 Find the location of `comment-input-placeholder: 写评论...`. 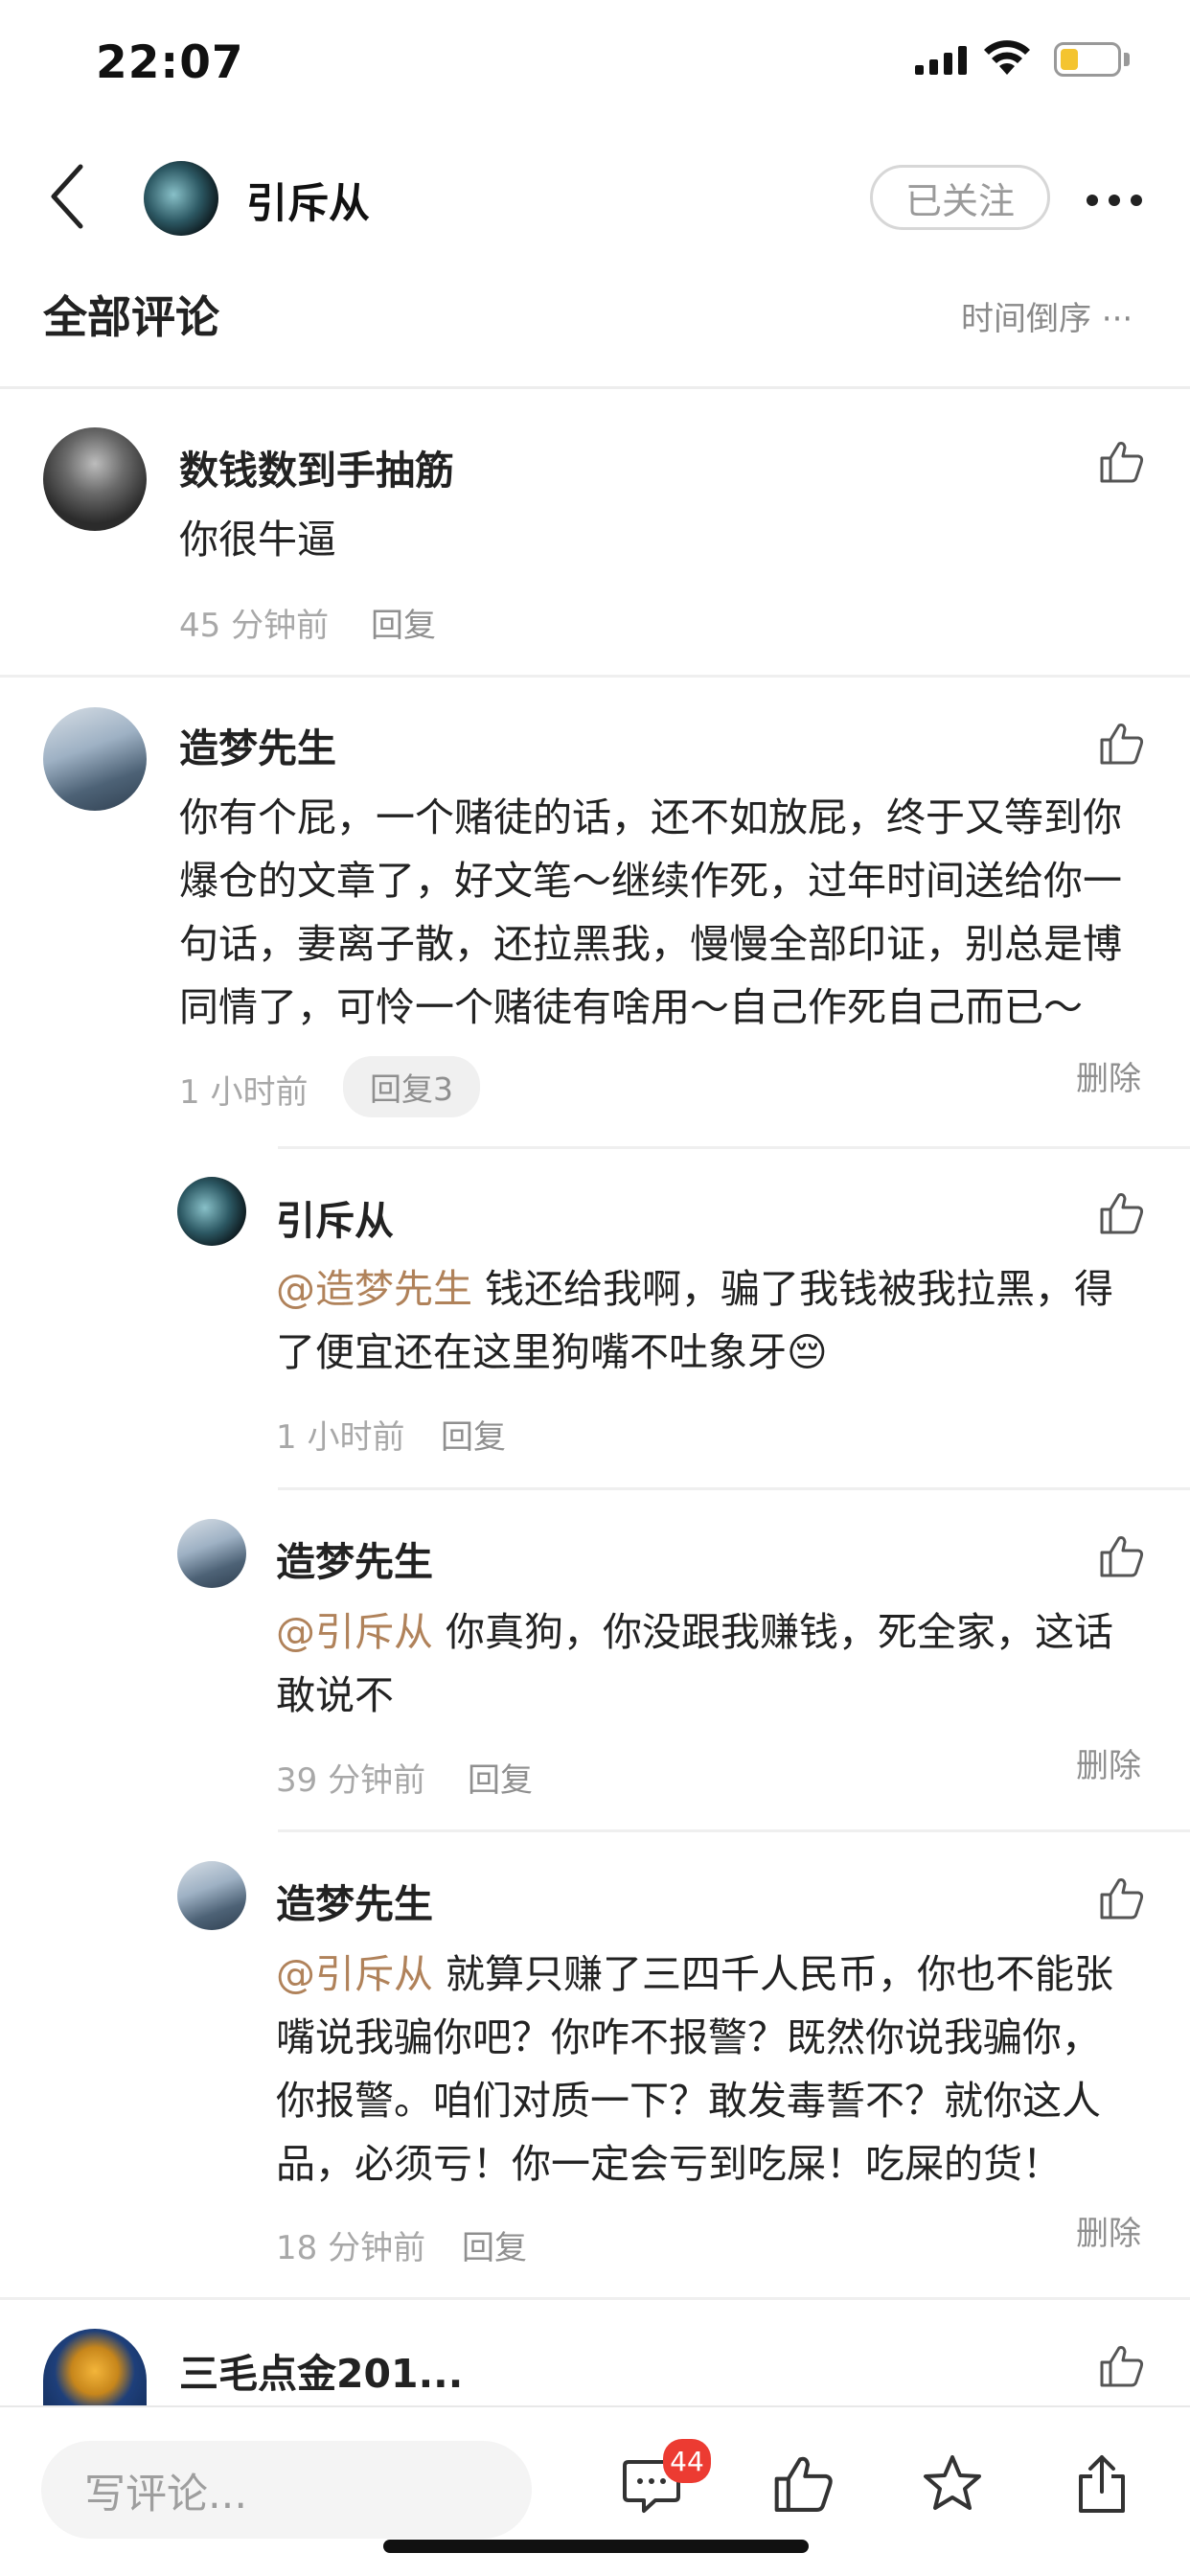

comment-input-placeholder: 写评论... is located at coordinates (166, 2494).